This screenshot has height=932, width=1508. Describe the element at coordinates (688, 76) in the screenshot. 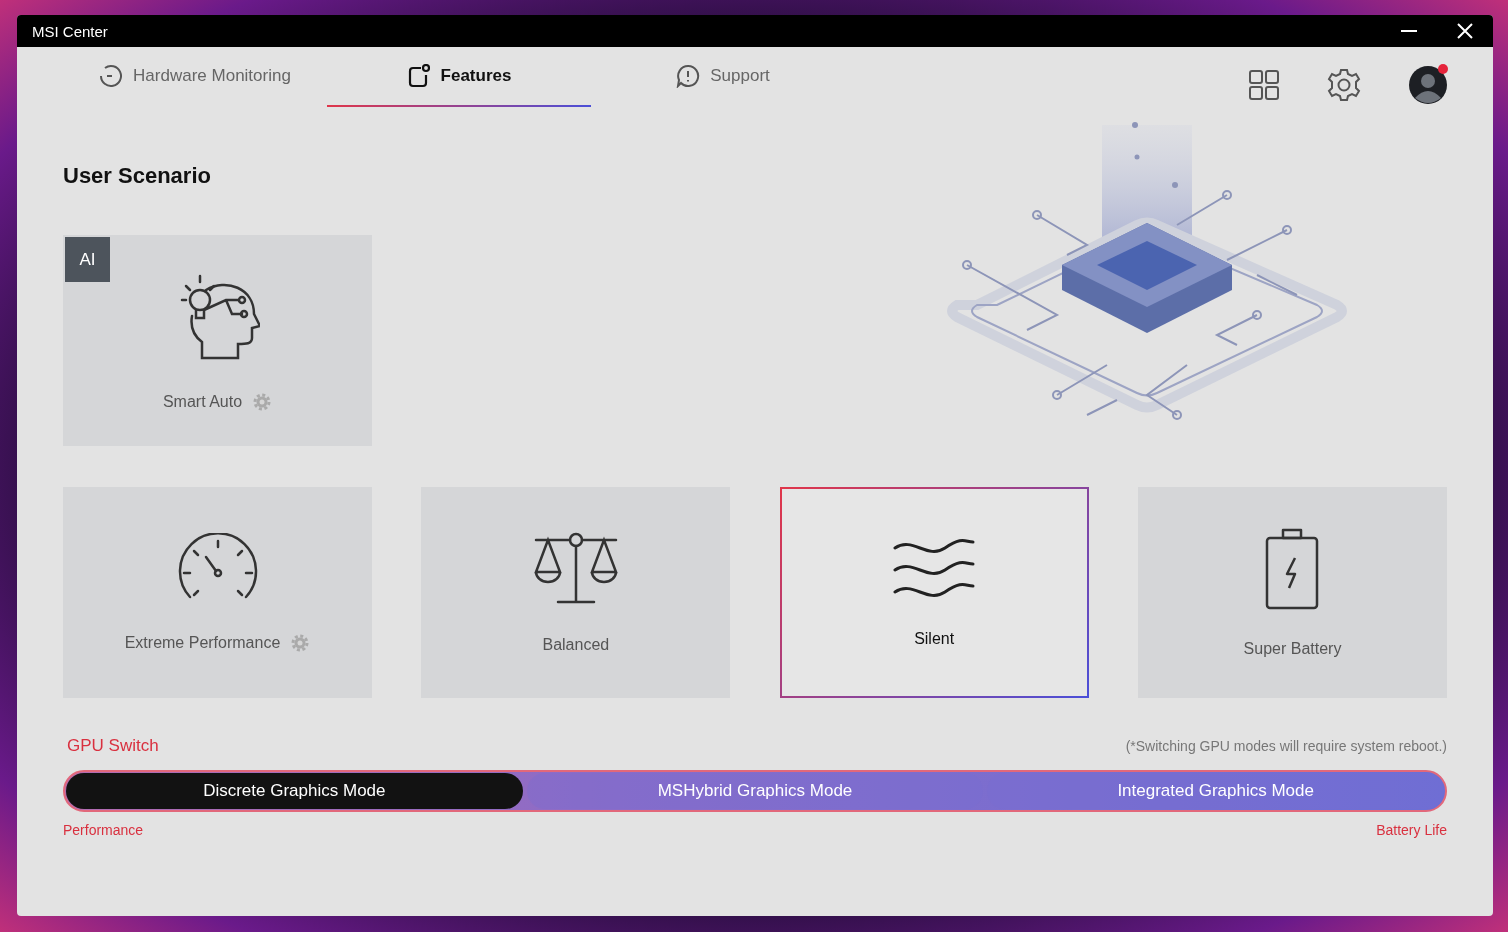

I see `alert-bubble-icon` at that location.